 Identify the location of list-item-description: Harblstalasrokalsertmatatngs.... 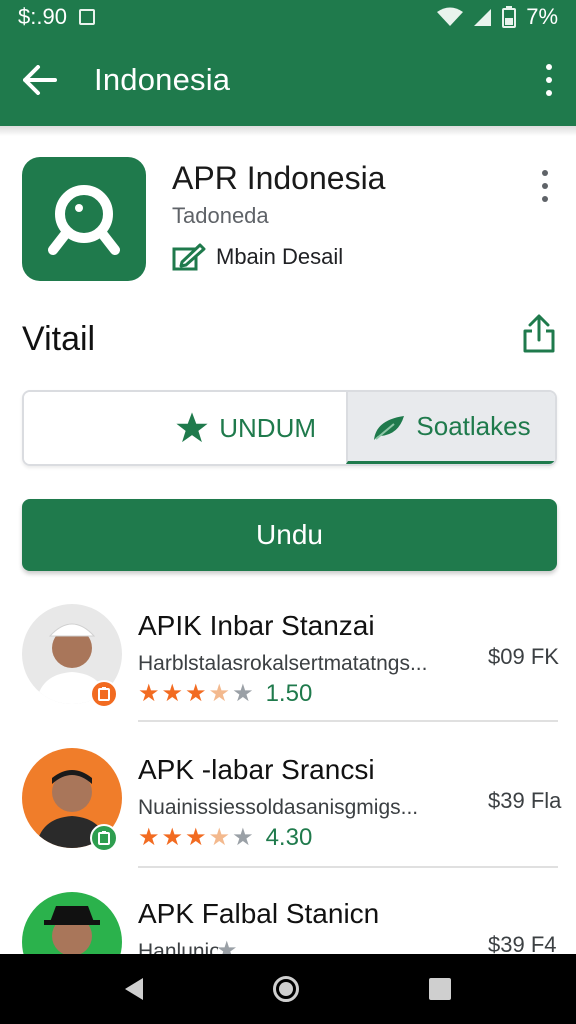
(283, 663).